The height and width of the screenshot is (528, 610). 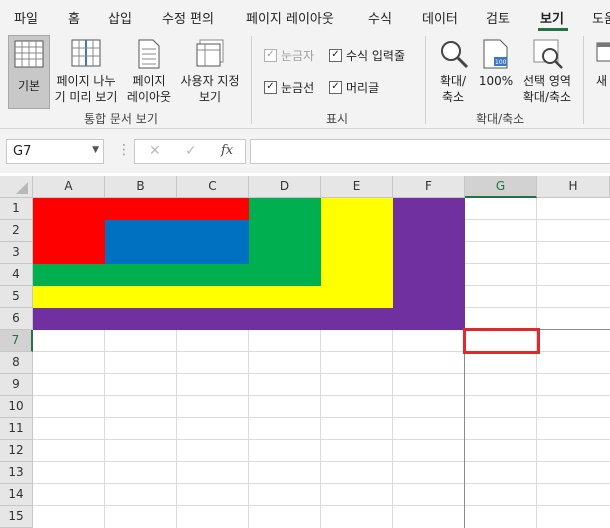 What do you see at coordinates (547, 97) in the screenshot?
I see `zoom-selection-label-2: 확대/축소` at bounding box center [547, 97].